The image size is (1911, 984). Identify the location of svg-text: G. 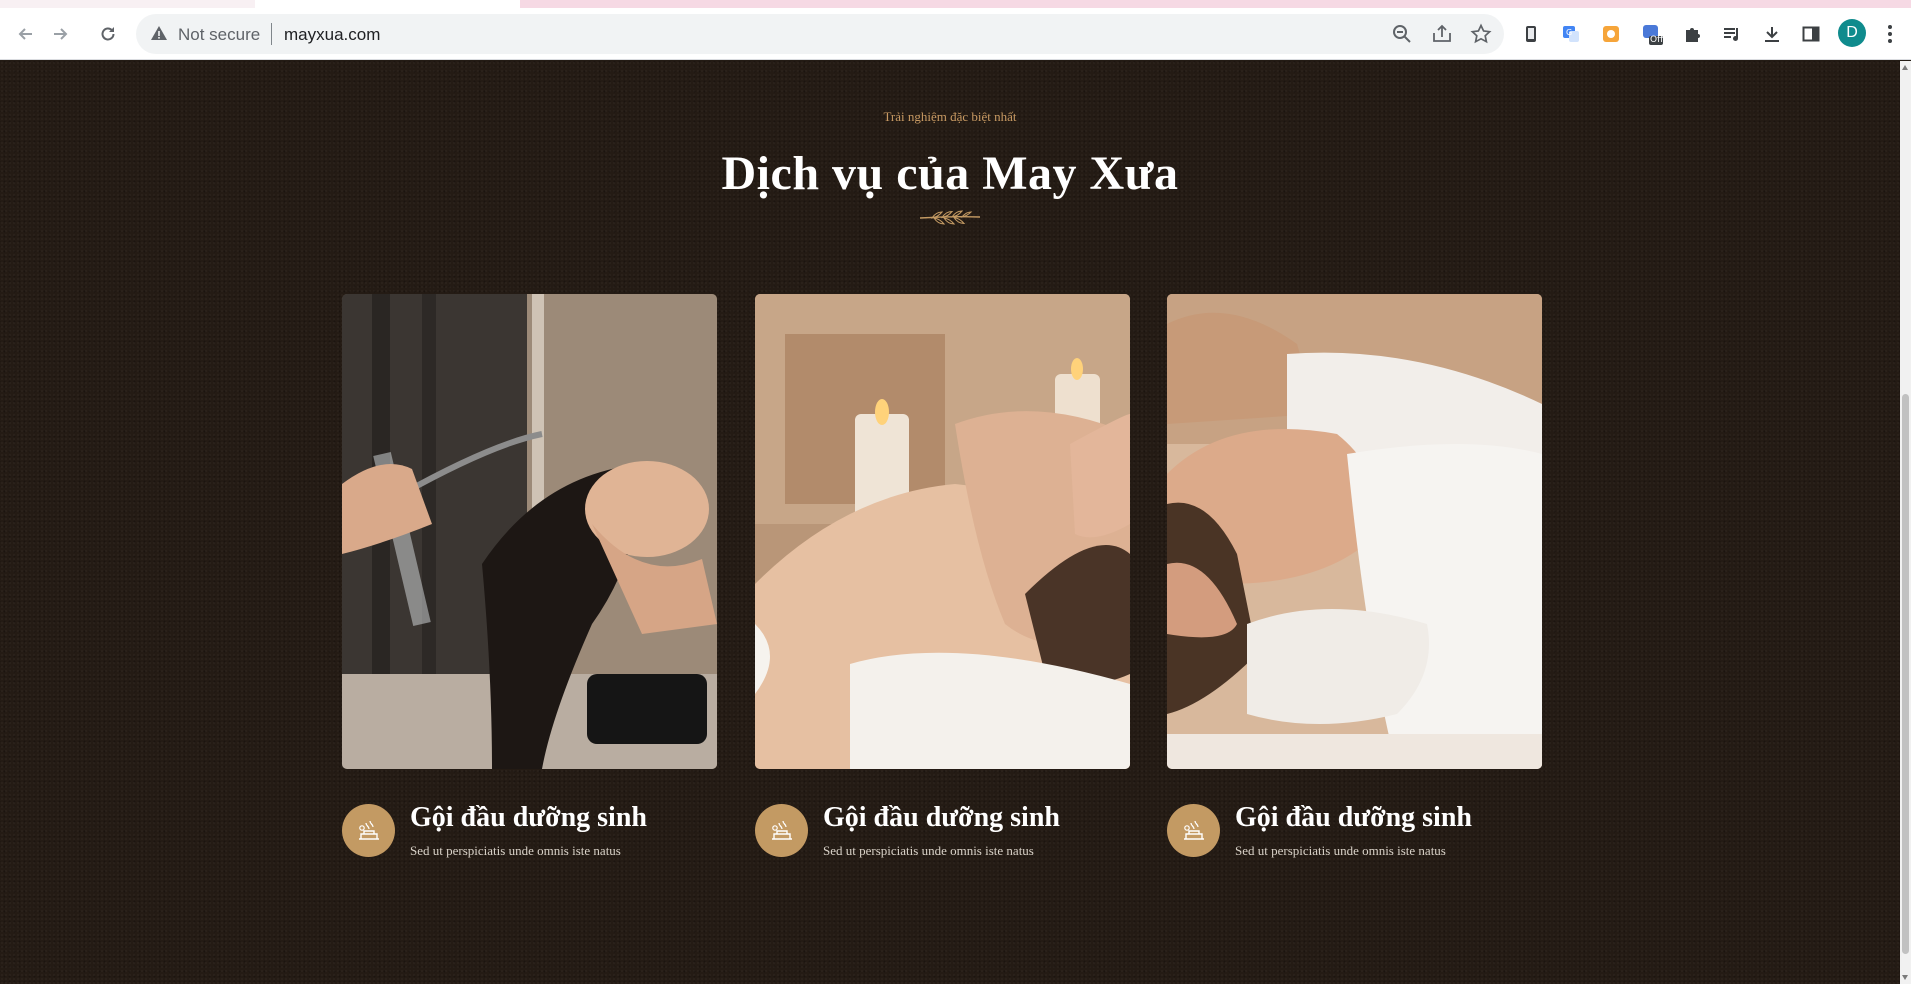
(1569, 32).